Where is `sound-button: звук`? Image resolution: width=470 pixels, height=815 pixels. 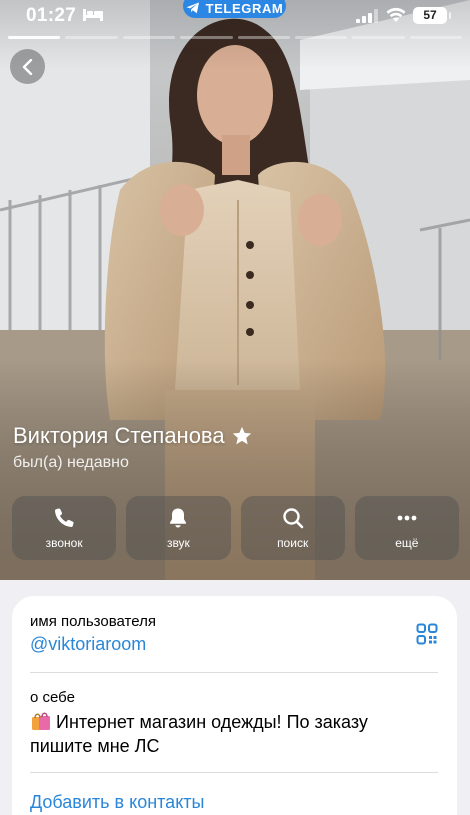 sound-button: звук is located at coordinates (178, 528).